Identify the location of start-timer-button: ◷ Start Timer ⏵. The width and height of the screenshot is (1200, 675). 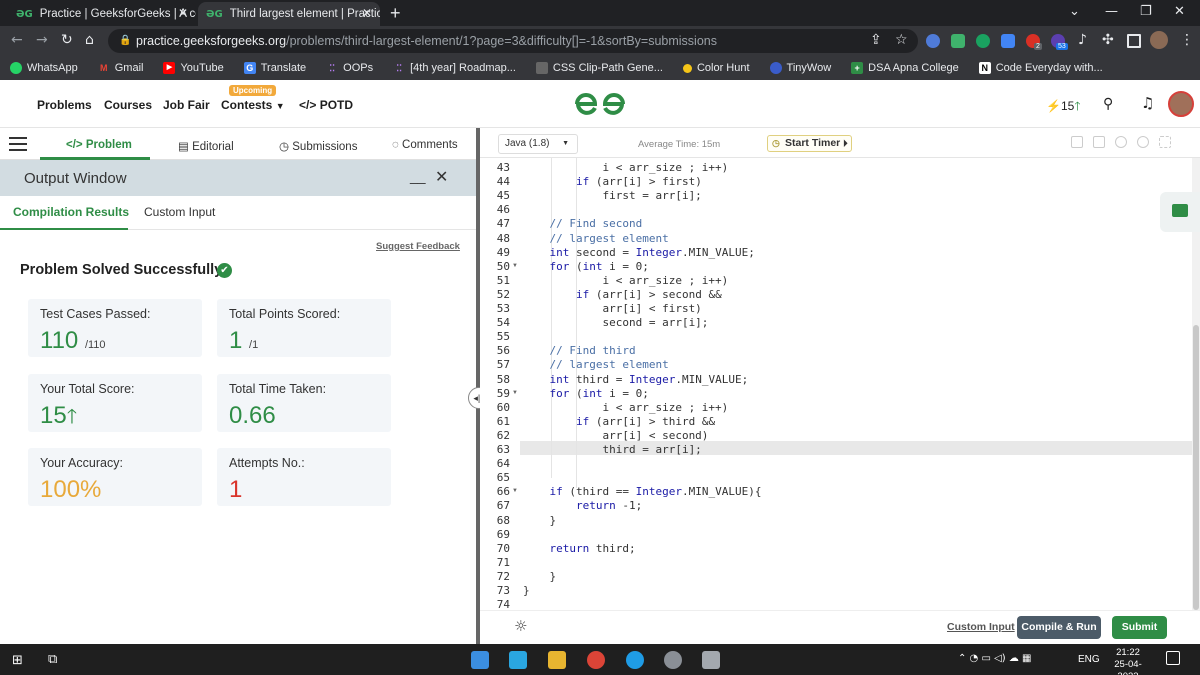
(809, 143).